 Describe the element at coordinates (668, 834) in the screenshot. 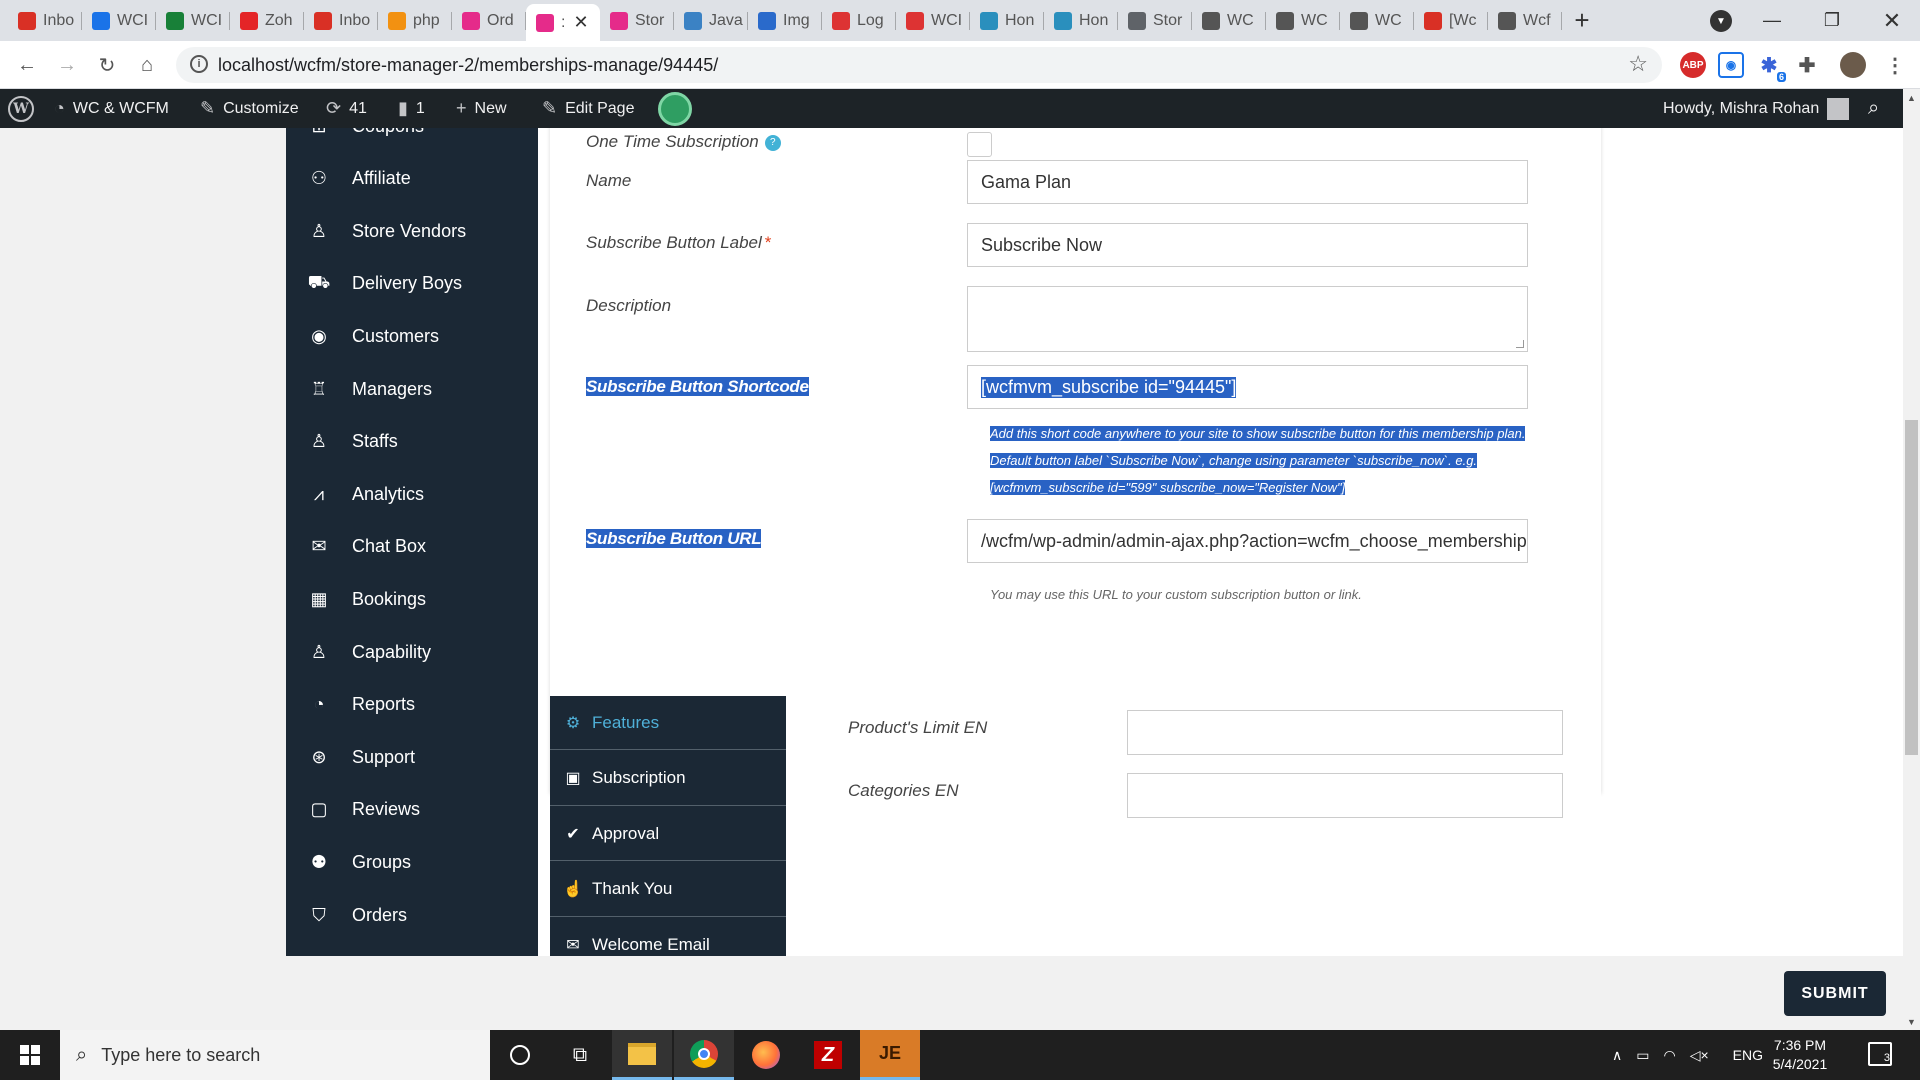

I see `tab-approval: ✔ Approval` at that location.